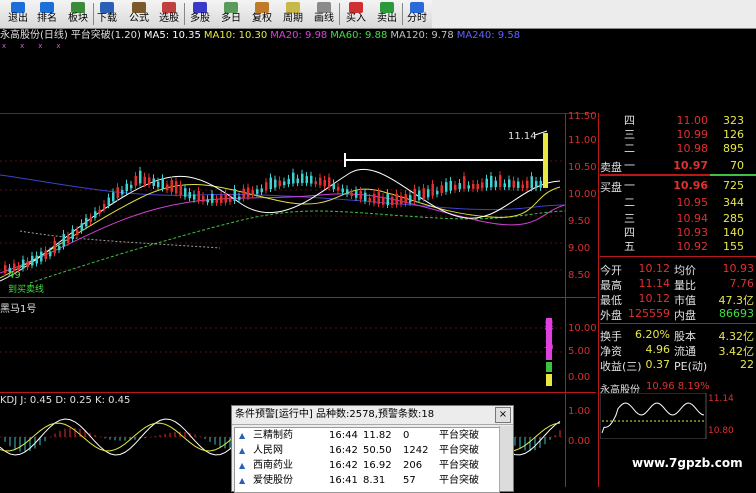 This screenshot has width=756, height=493. Describe the element at coordinates (47, 18) in the screenshot. I see `toolbar-button-label: 排名` at that location.